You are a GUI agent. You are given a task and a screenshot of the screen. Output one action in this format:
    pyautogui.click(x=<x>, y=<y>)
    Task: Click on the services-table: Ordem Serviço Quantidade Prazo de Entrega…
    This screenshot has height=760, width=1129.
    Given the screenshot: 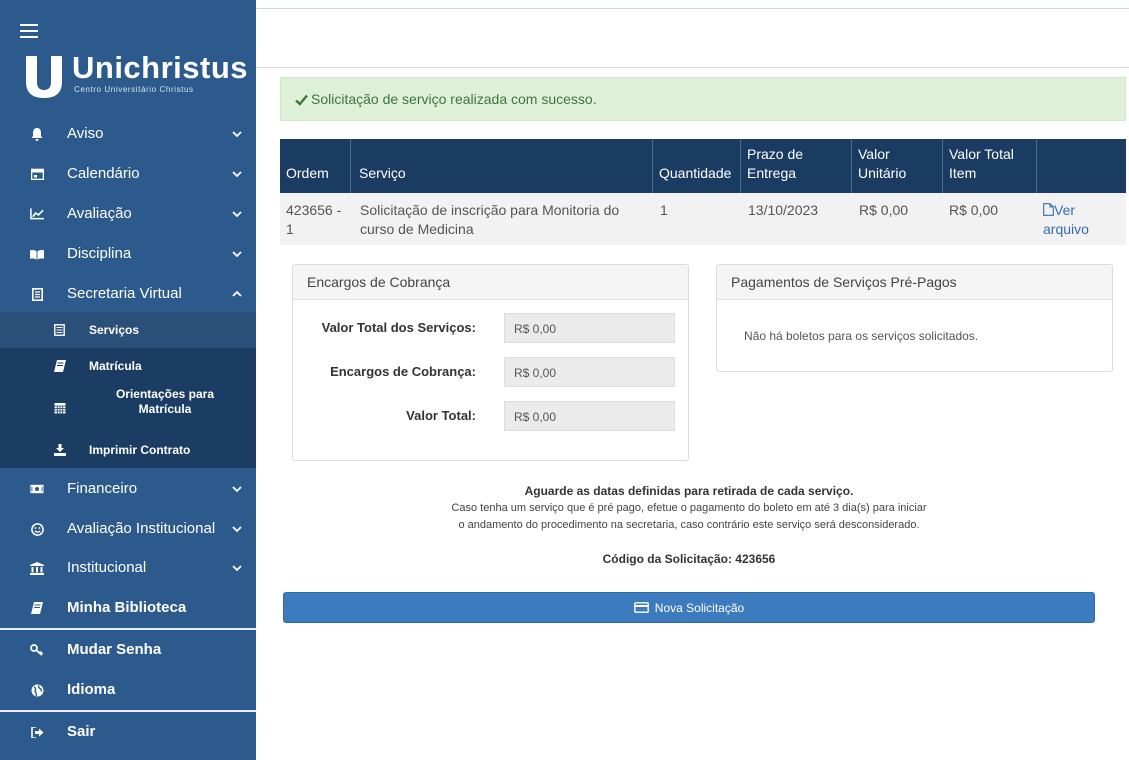 What is the action you would take?
    pyautogui.click(x=703, y=192)
    